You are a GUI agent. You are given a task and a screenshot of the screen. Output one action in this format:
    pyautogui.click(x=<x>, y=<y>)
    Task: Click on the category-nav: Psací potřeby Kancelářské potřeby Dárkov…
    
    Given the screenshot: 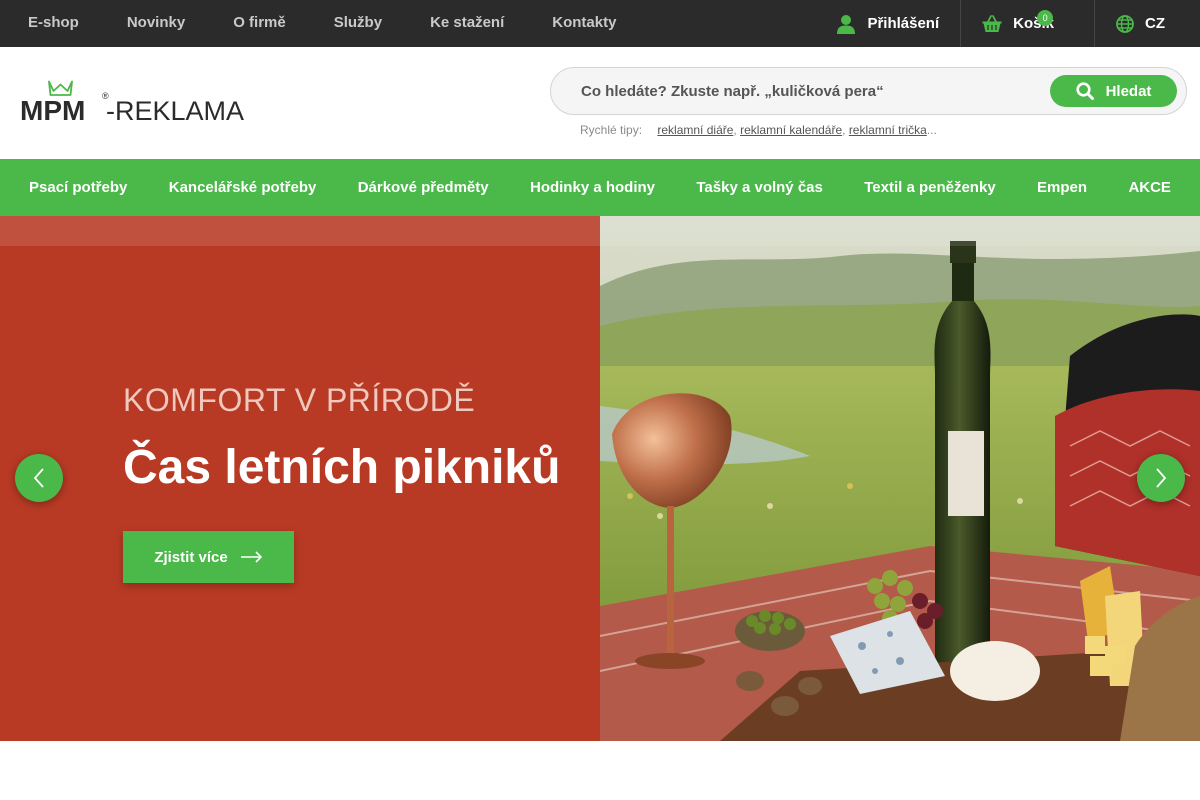 What is the action you would take?
    pyautogui.click(x=600, y=187)
    